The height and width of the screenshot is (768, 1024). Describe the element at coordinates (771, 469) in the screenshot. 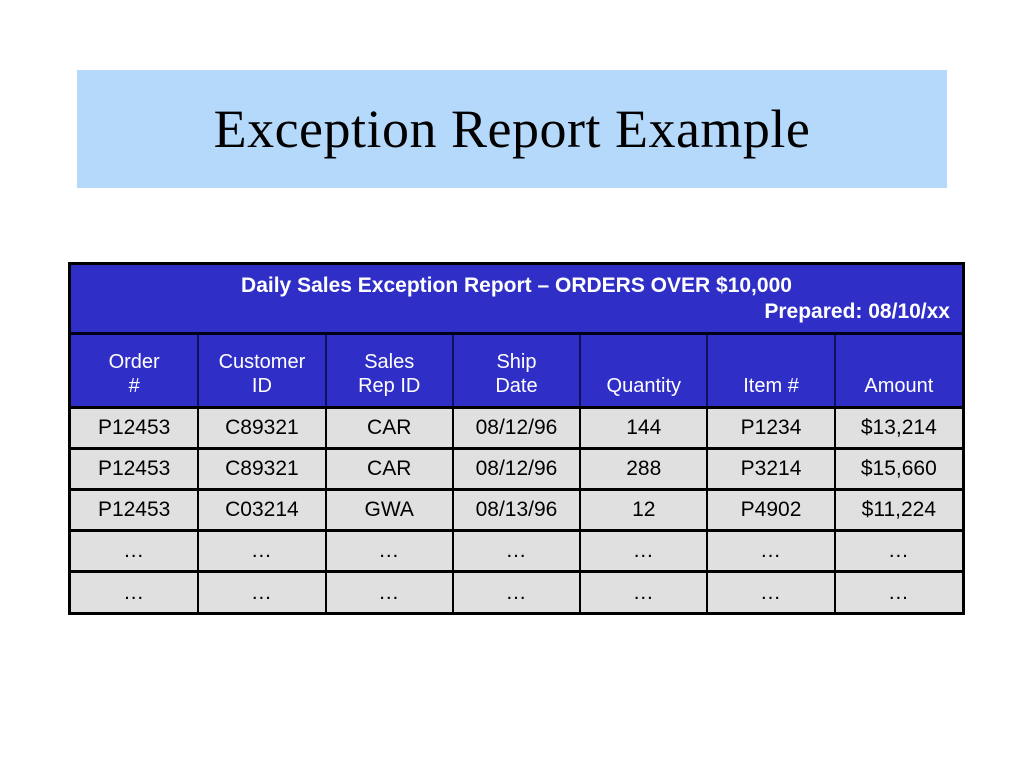

I see `table-cell: P3214` at that location.